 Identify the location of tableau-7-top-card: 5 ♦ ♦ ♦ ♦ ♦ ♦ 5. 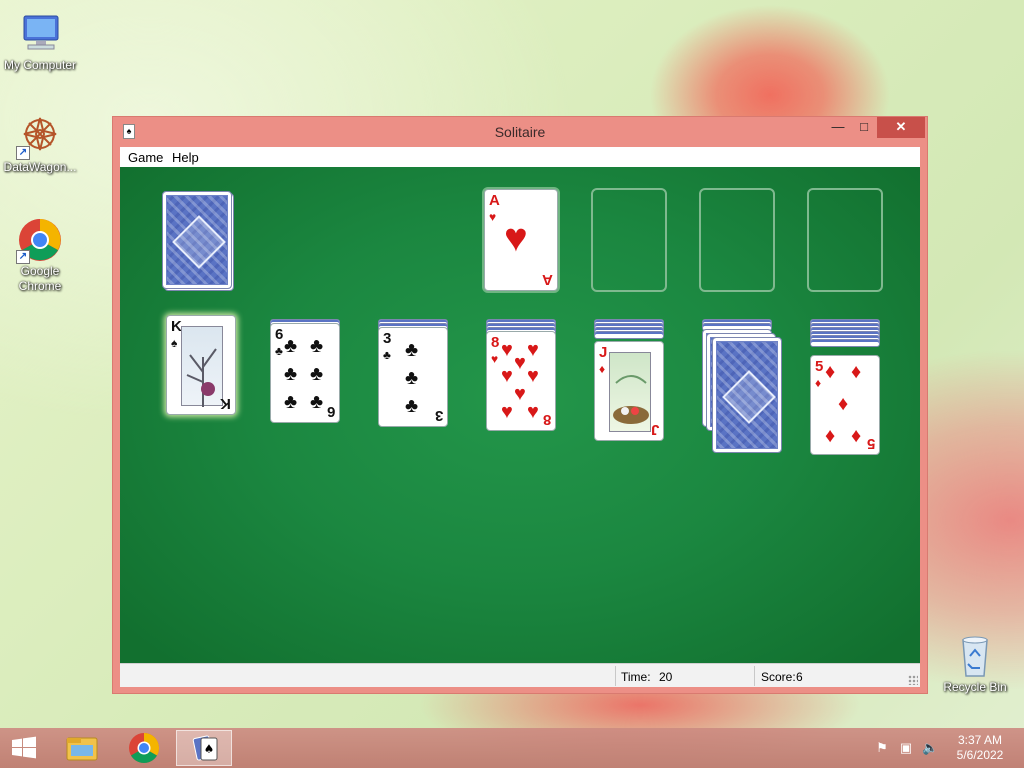
(845, 405).